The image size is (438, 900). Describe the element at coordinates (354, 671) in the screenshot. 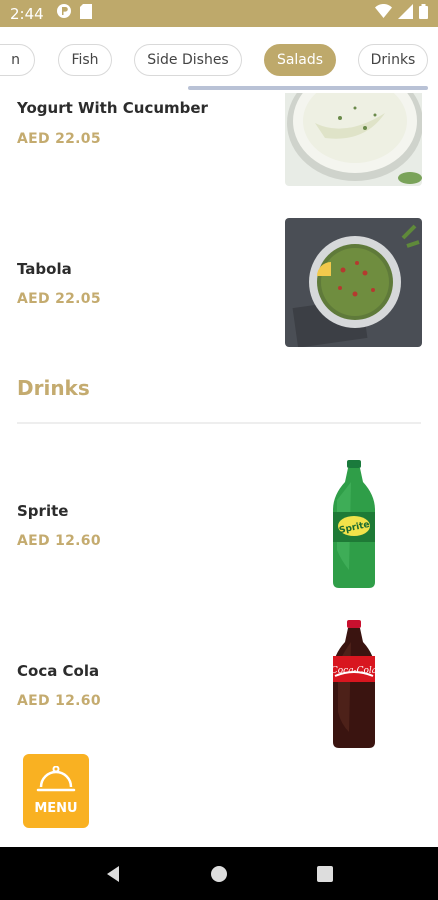

I see `svg-text: Coca-Cola` at that location.